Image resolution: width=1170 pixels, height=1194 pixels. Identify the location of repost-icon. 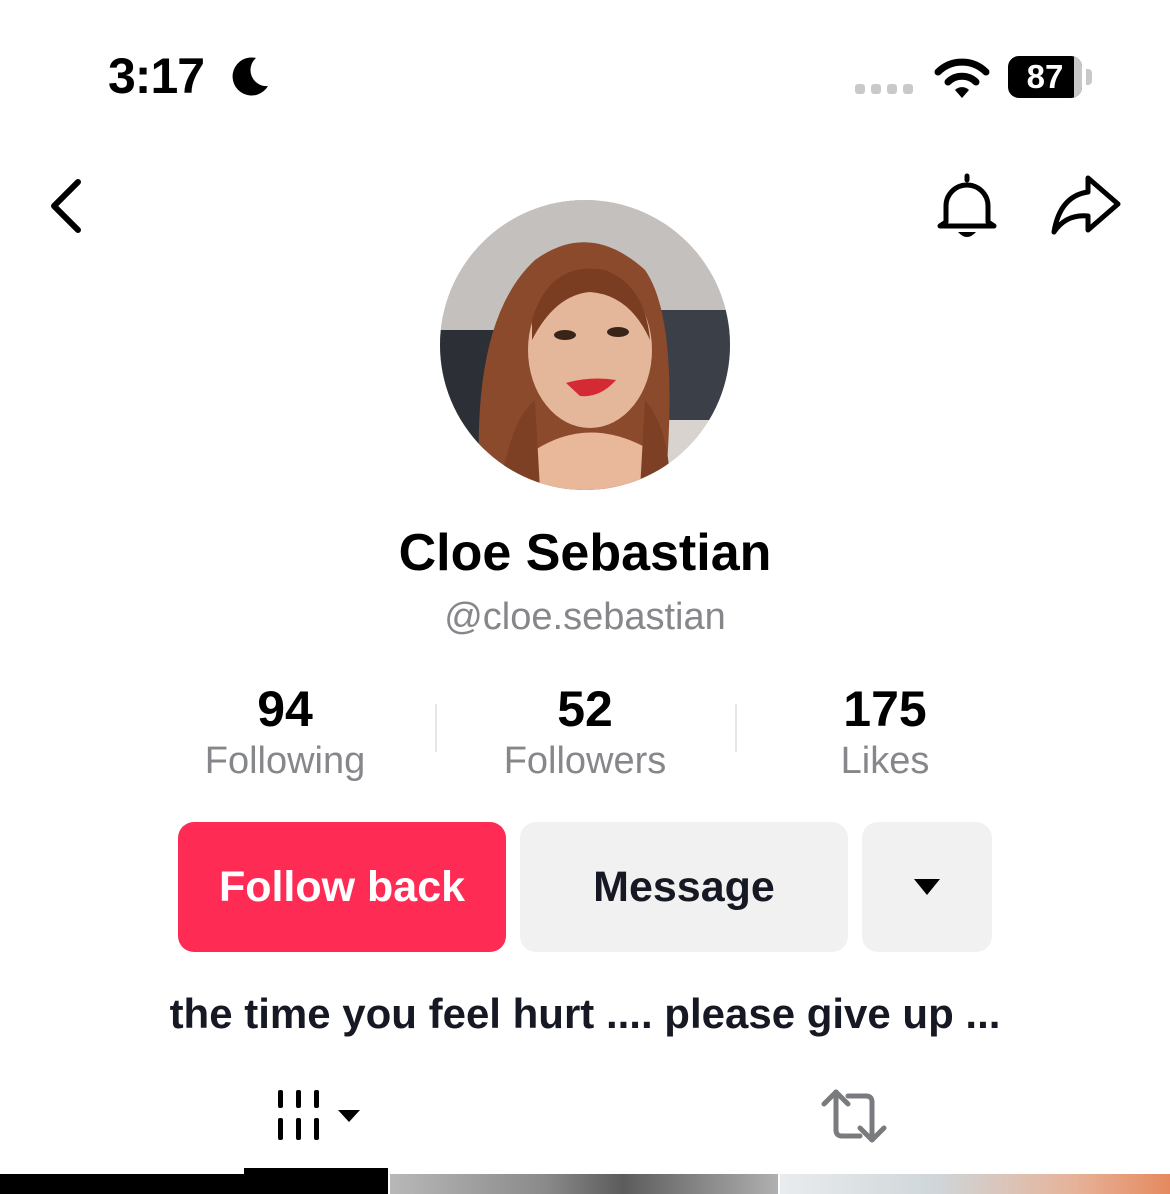
(854, 1116).